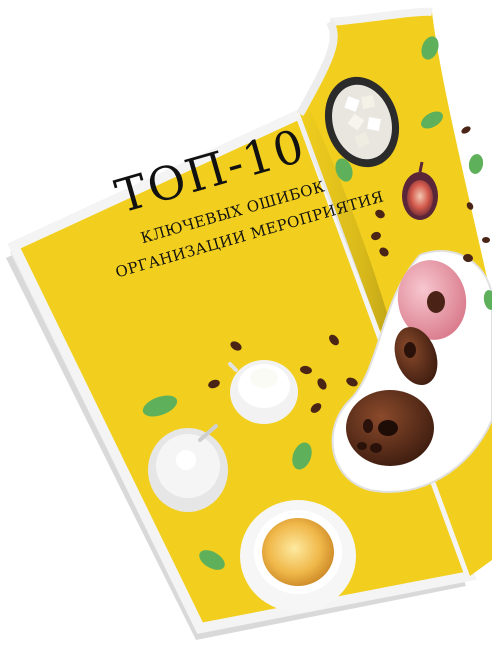 This screenshot has width=492, height=649. Describe the element at coordinates (263, 392) in the screenshot. I see `milk-jug` at that location.